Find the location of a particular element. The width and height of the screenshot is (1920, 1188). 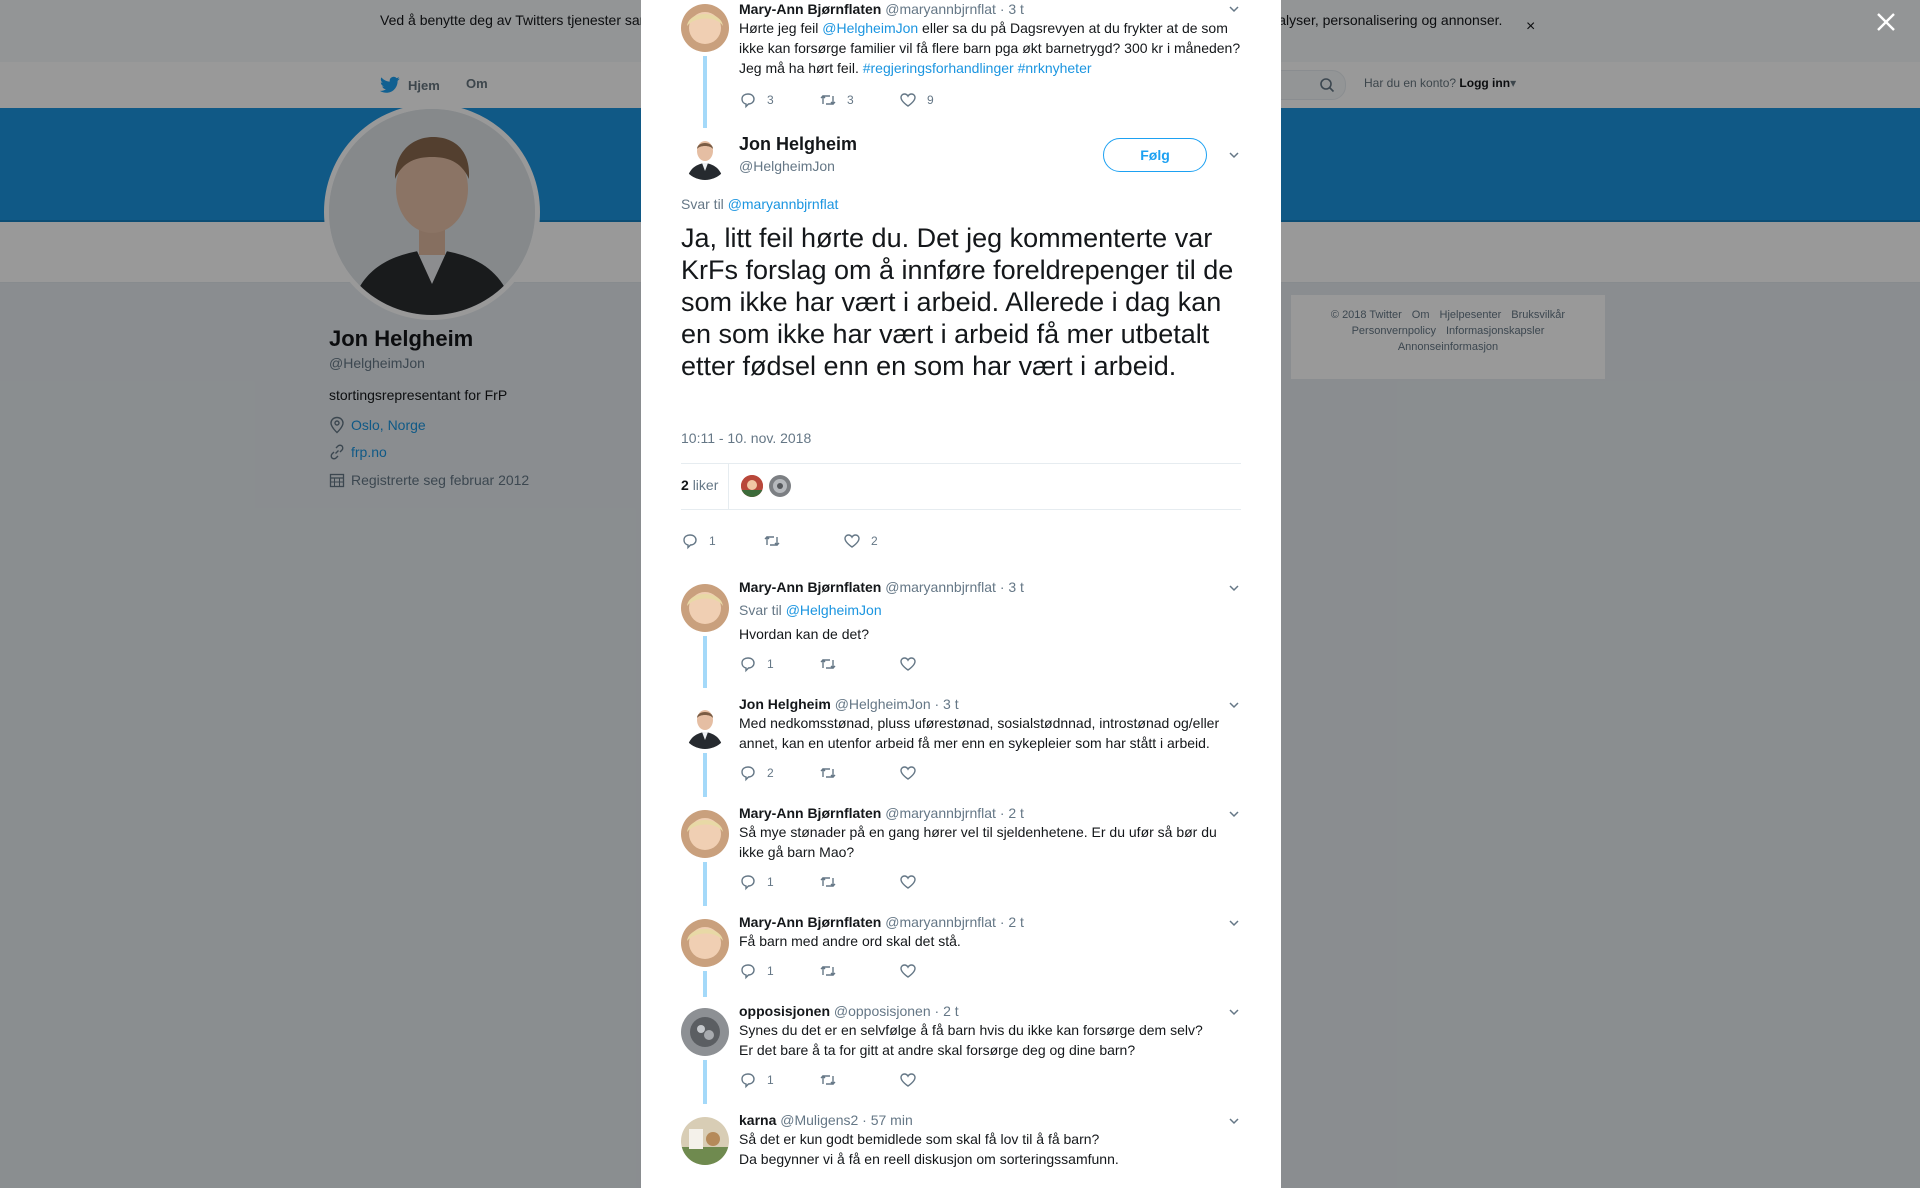

tweet-text-part: Hørte jeg feil is located at coordinates (781, 28).